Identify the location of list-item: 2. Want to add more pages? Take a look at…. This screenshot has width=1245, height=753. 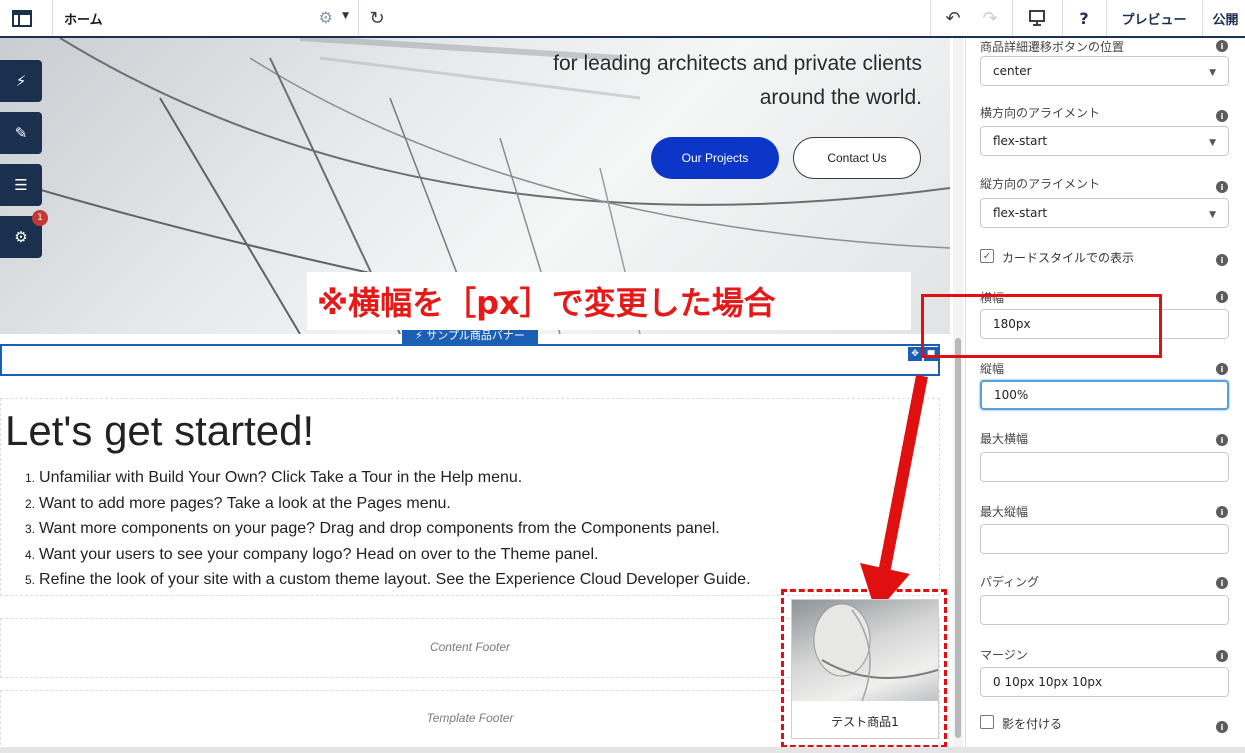
(238, 503).